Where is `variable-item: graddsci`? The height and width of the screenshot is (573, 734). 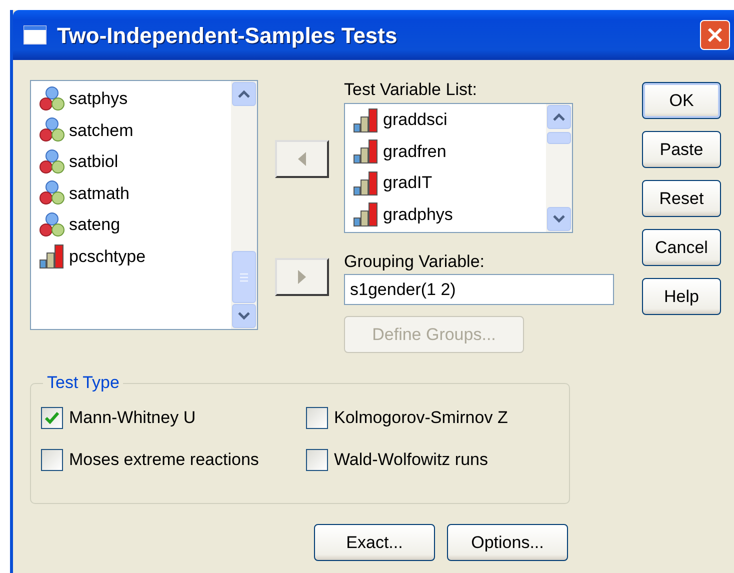 variable-item: graddsci is located at coordinates (415, 119).